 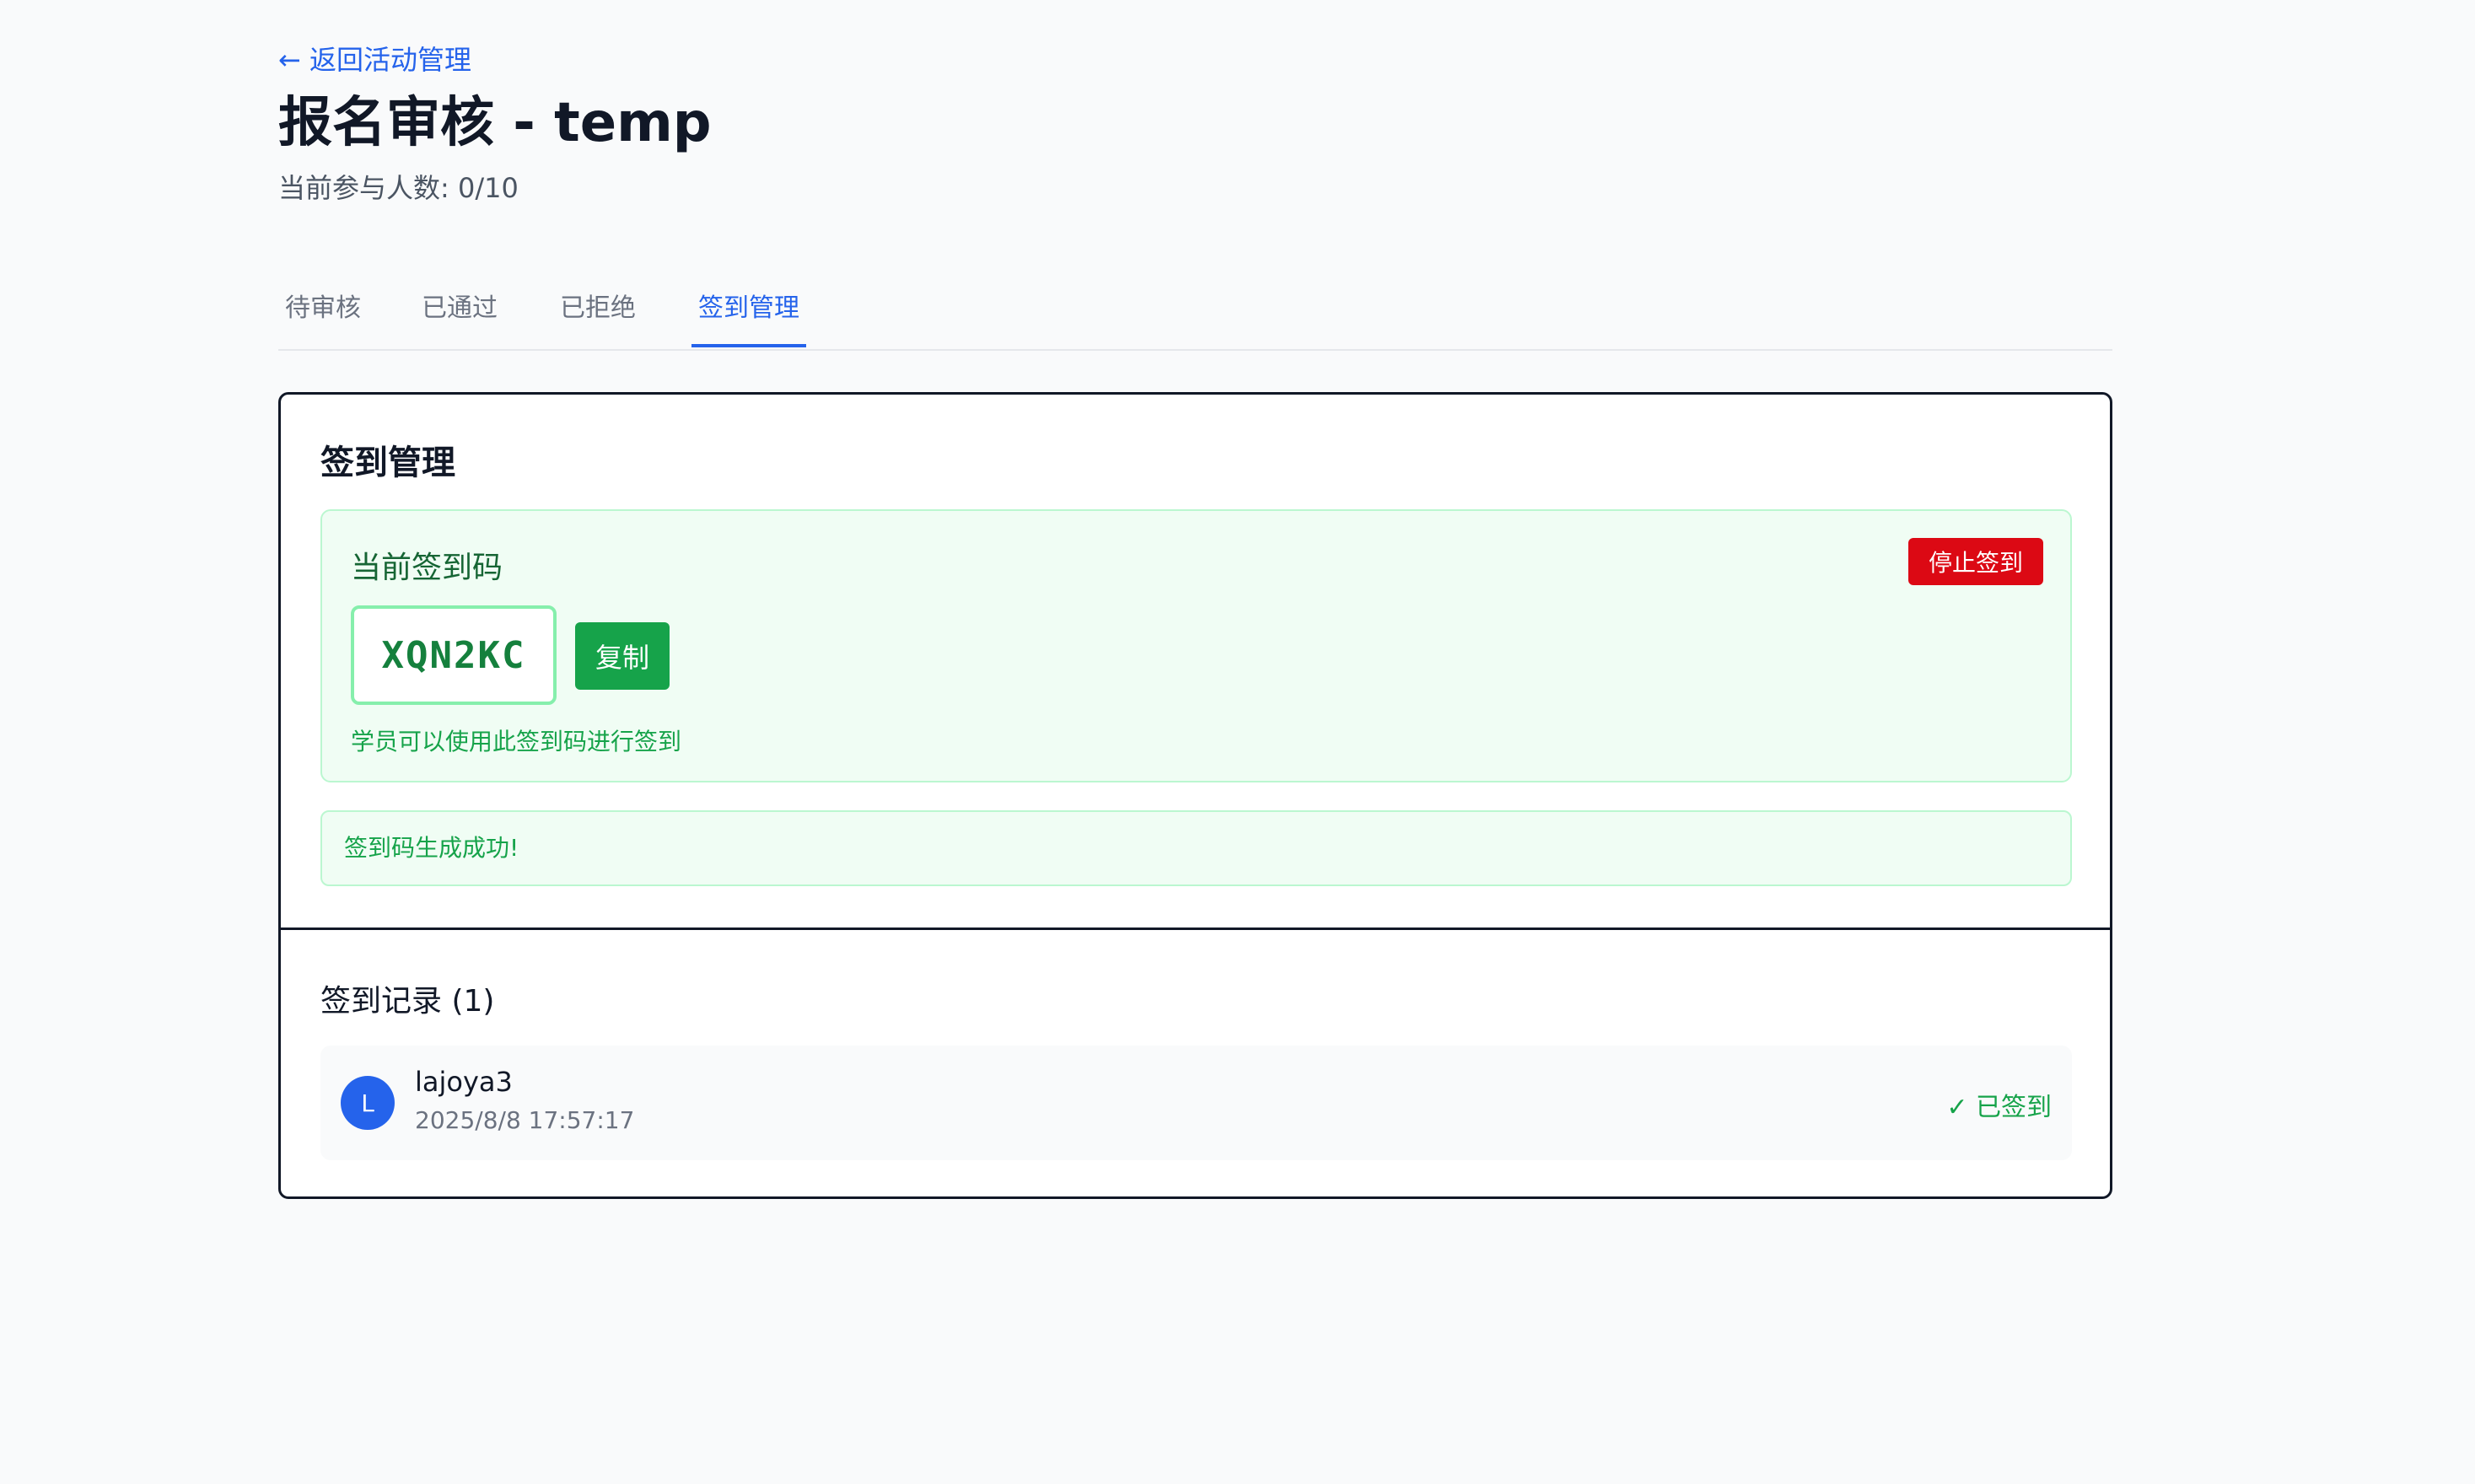 I want to click on tab-bar: 待审核 已通过 已拒绝 签到管理, so click(x=1195, y=313).